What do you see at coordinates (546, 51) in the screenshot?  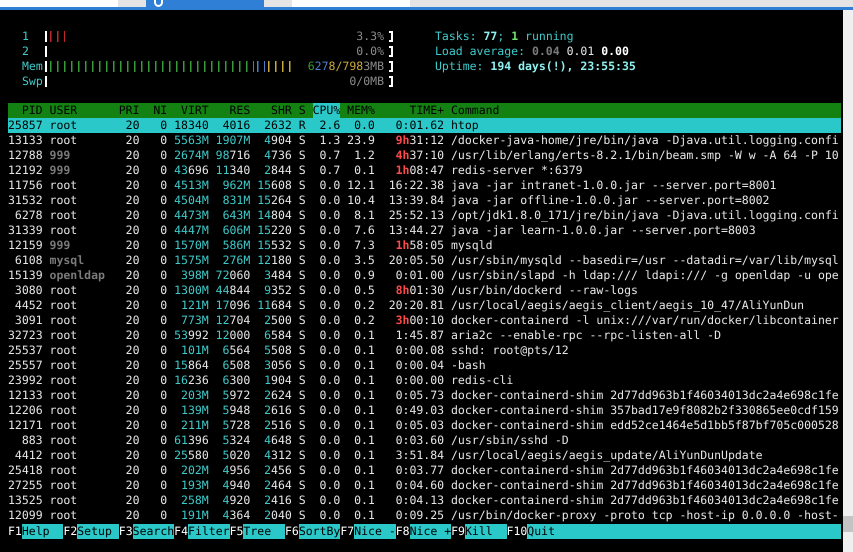 I see `load-info-text: 0.04` at bounding box center [546, 51].